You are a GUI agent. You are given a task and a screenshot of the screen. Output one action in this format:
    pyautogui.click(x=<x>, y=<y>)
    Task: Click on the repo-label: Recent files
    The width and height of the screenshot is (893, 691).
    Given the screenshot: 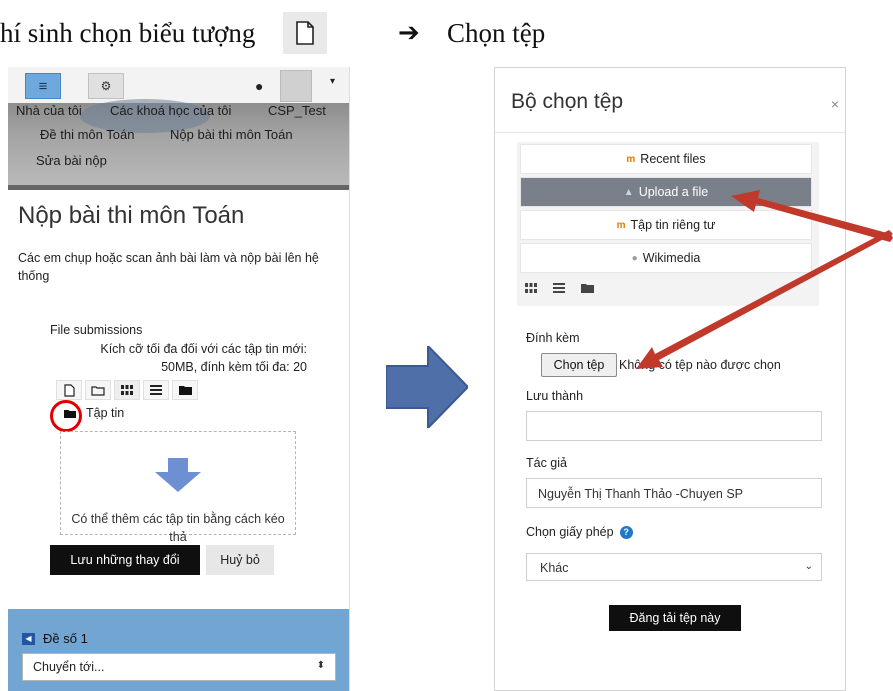 What is the action you would take?
    pyautogui.click(x=673, y=159)
    